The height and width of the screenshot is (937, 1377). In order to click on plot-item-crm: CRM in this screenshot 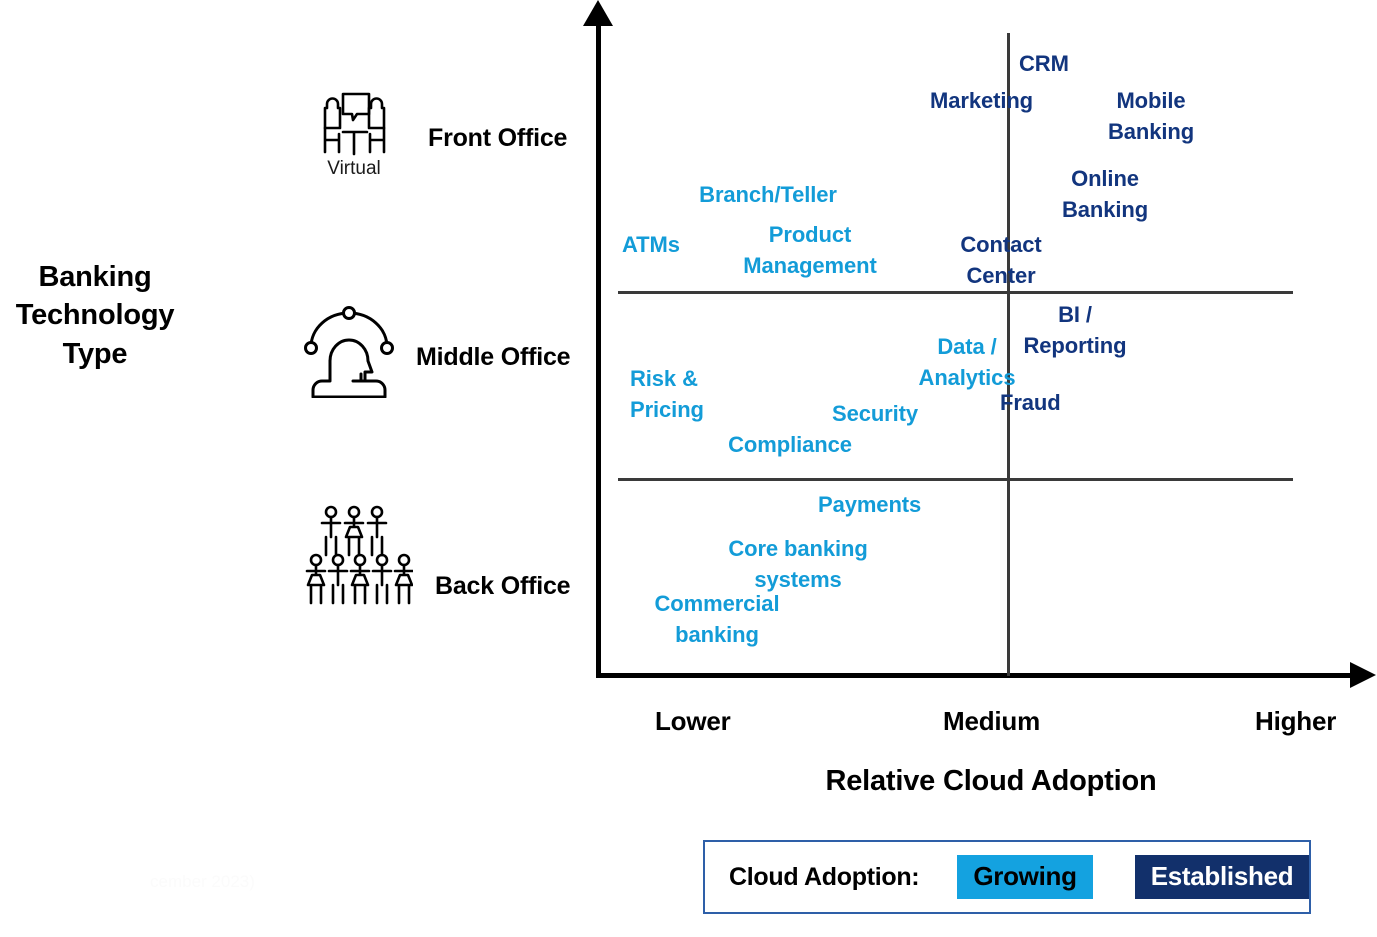, I will do `click(1044, 63)`.